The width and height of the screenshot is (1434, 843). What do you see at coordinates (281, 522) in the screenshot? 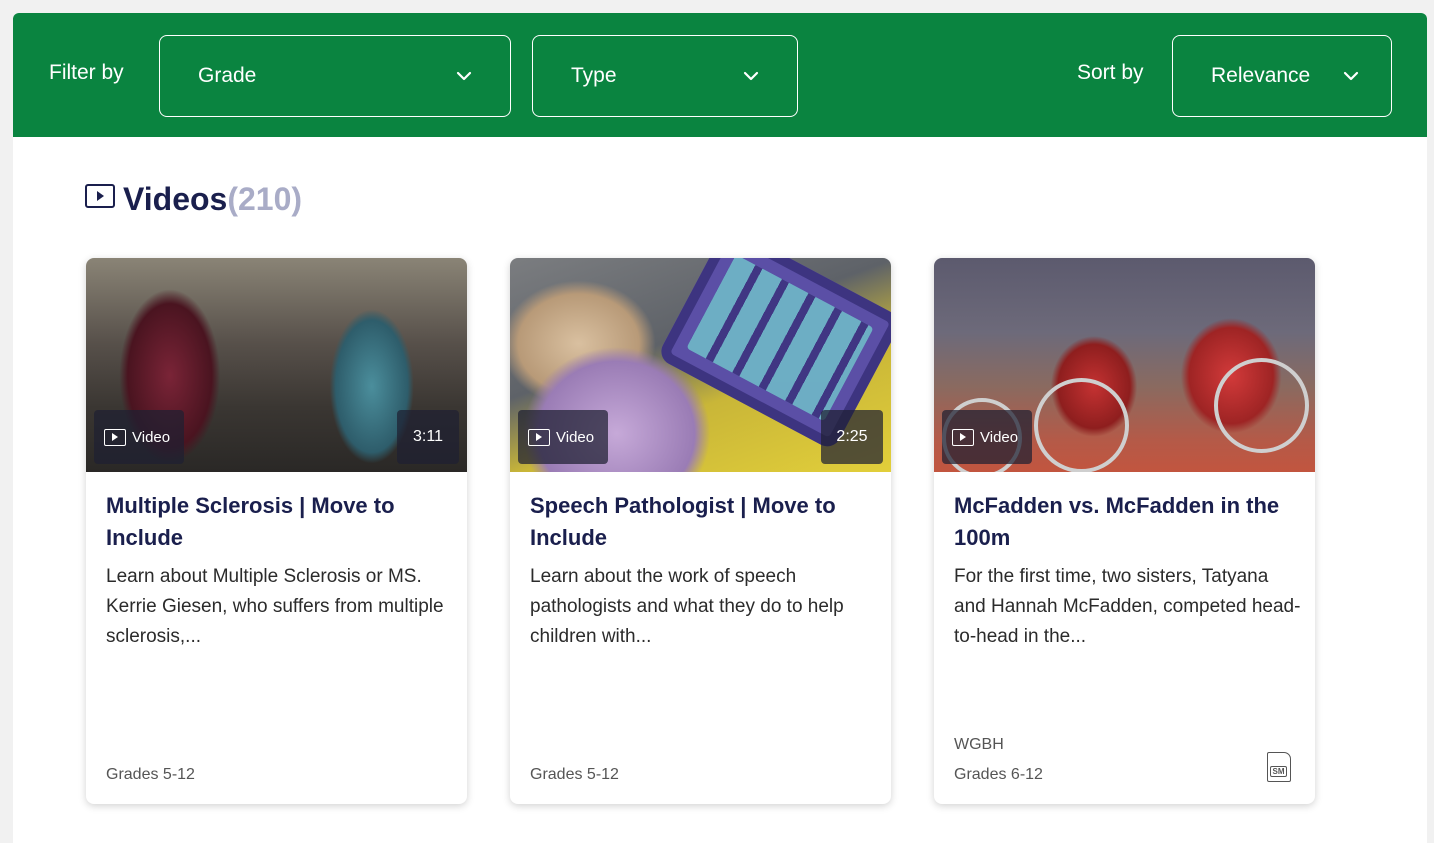
I see `card-title: Multiple Sclerosis | Move to Include` at bounding box center [281, 522].